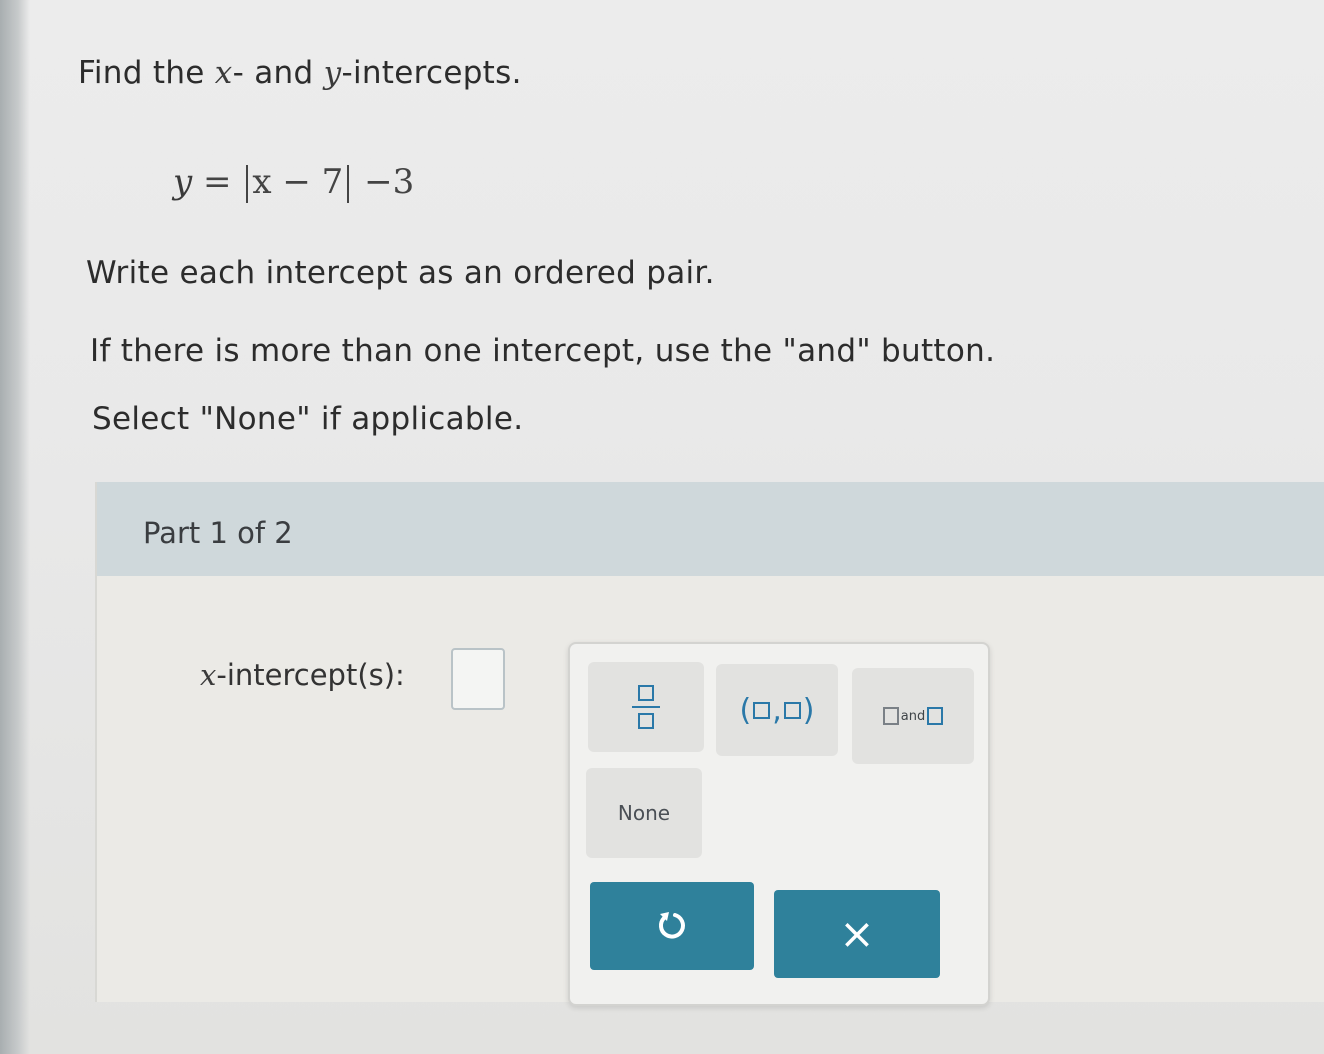 This screenshot has width=1324, height=1054. Describe the element at coordinates (762, 710) in the screenshot. I see `pair-first-placeholder-icon` at that location.